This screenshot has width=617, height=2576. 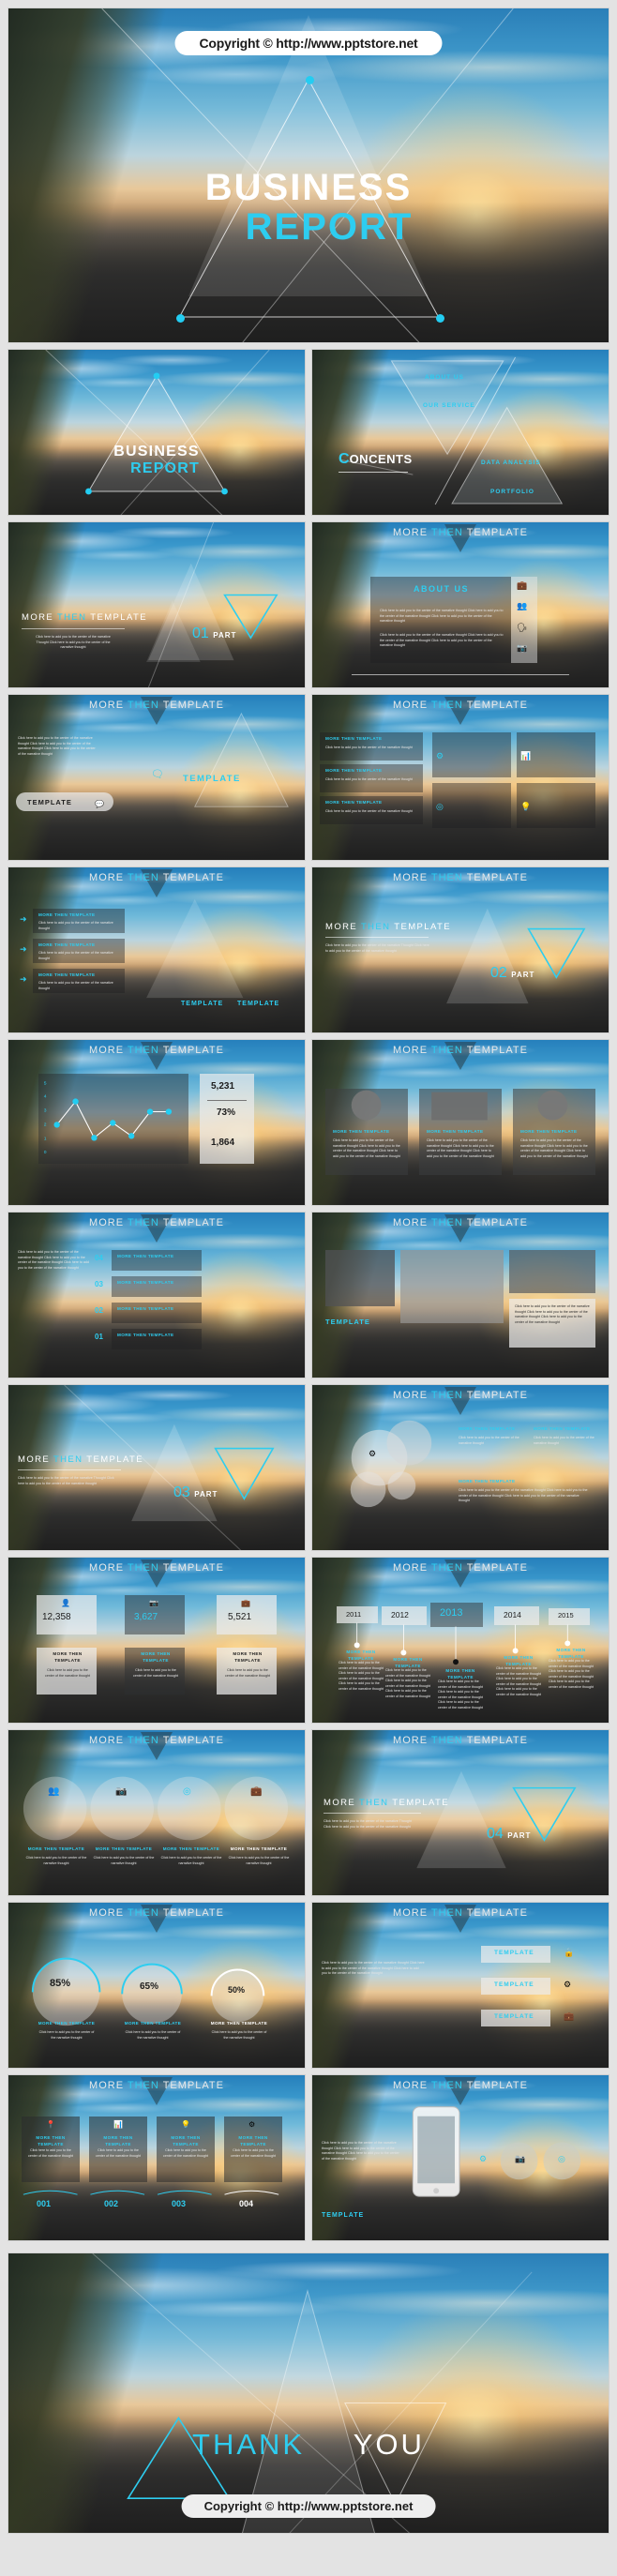 What do you see at coordinates (389, 2444) in the screenshot?
I see `thank-you-word2: YOU` at bounding box center [389, 2444].